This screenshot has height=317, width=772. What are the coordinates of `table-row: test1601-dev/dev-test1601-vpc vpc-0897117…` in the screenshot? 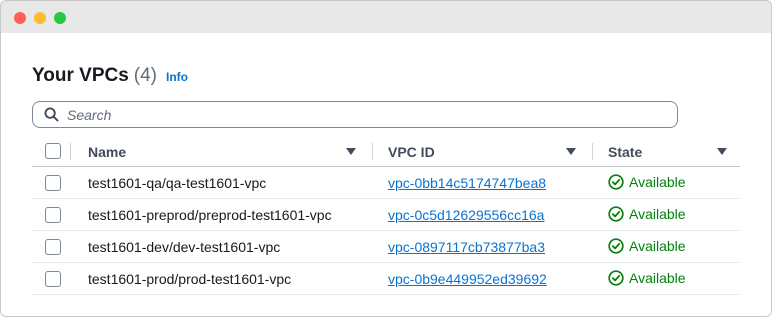 It's located at (386, 247).